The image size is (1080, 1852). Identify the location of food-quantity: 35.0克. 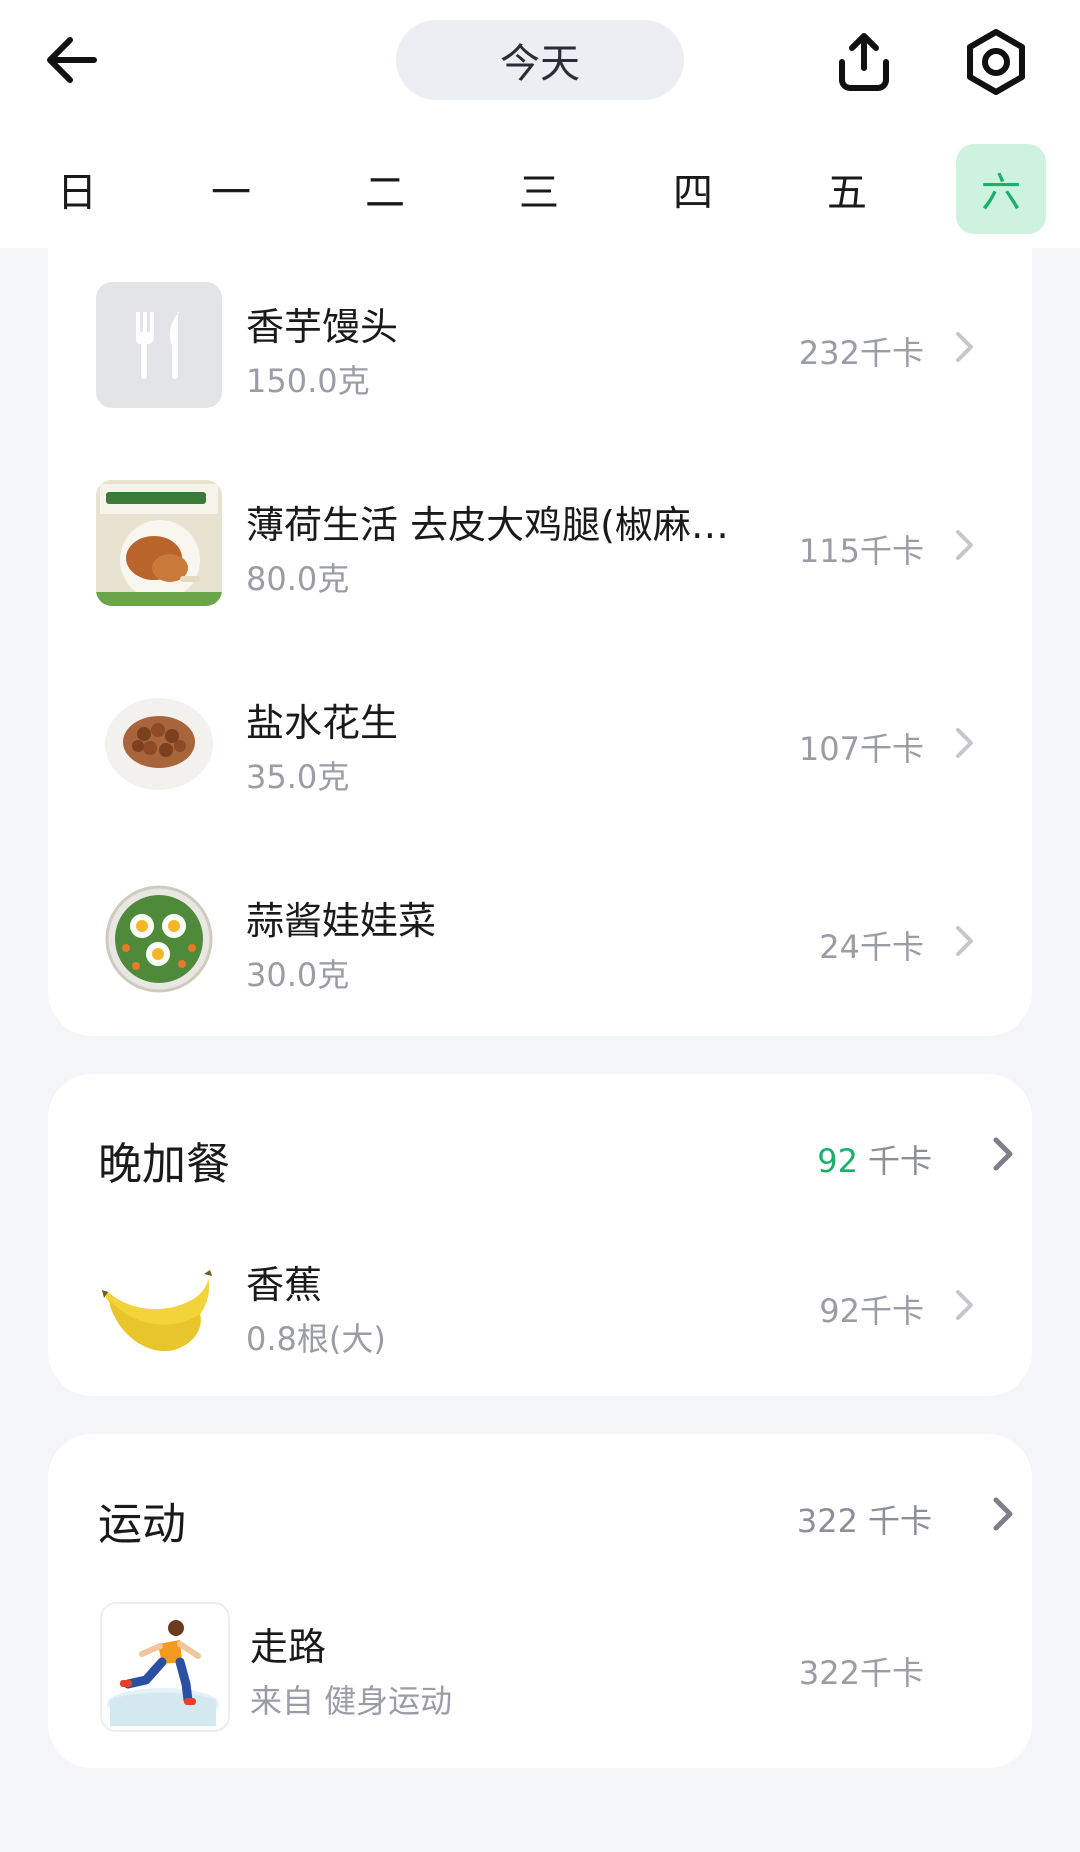
(298, 777).